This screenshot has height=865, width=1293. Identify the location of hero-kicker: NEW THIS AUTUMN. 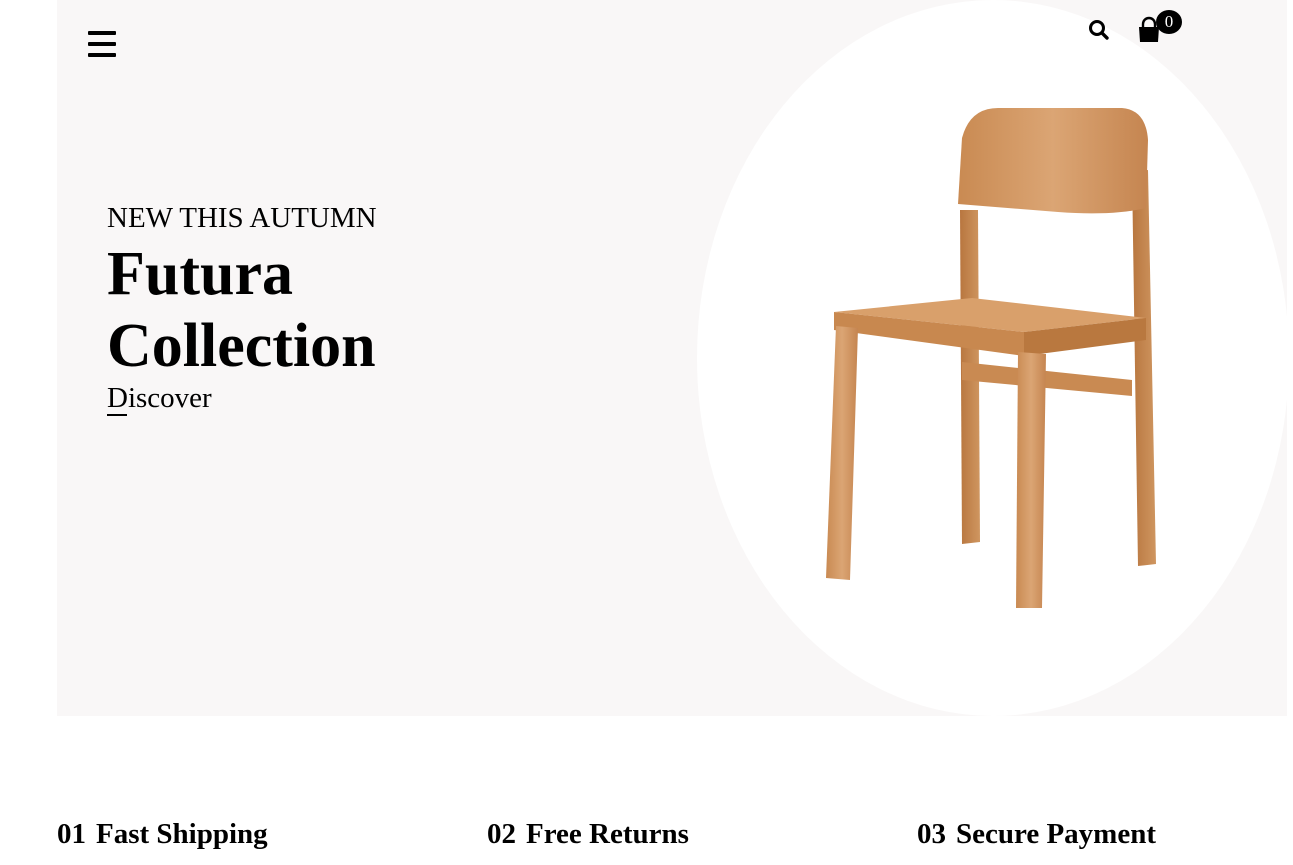
(242, 218).